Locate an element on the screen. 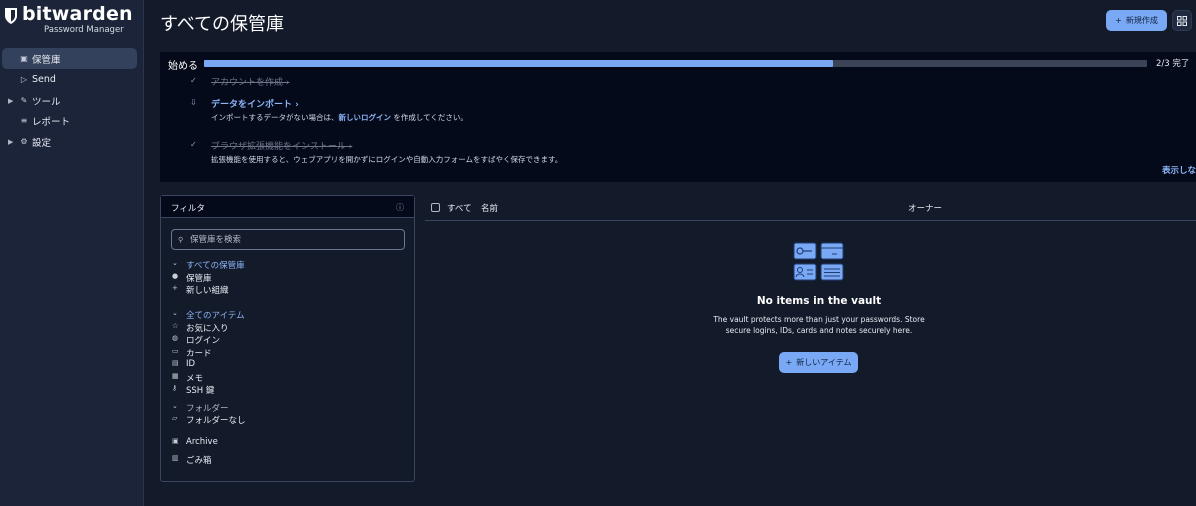 Image resolution: width=1196 pixels, height=506 pixels. grid-icon is located at coordinates (1182, 20).